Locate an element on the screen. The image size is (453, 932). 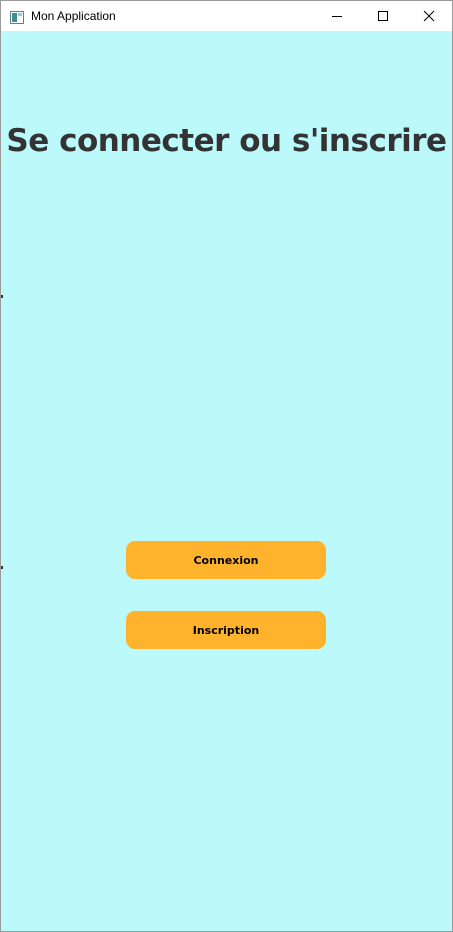
maximize-button is located at coordinates (383, 16).